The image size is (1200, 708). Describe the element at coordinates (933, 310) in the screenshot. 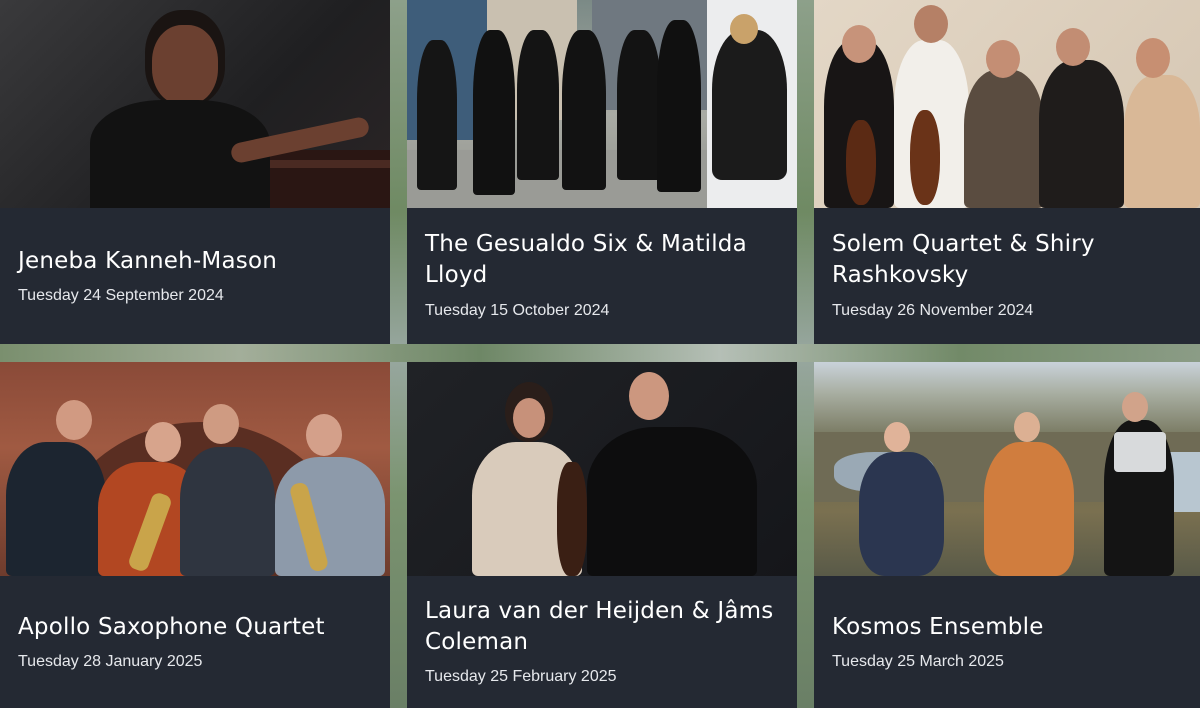

I see `event-date: Tuesday 26 November 2024` at that location.